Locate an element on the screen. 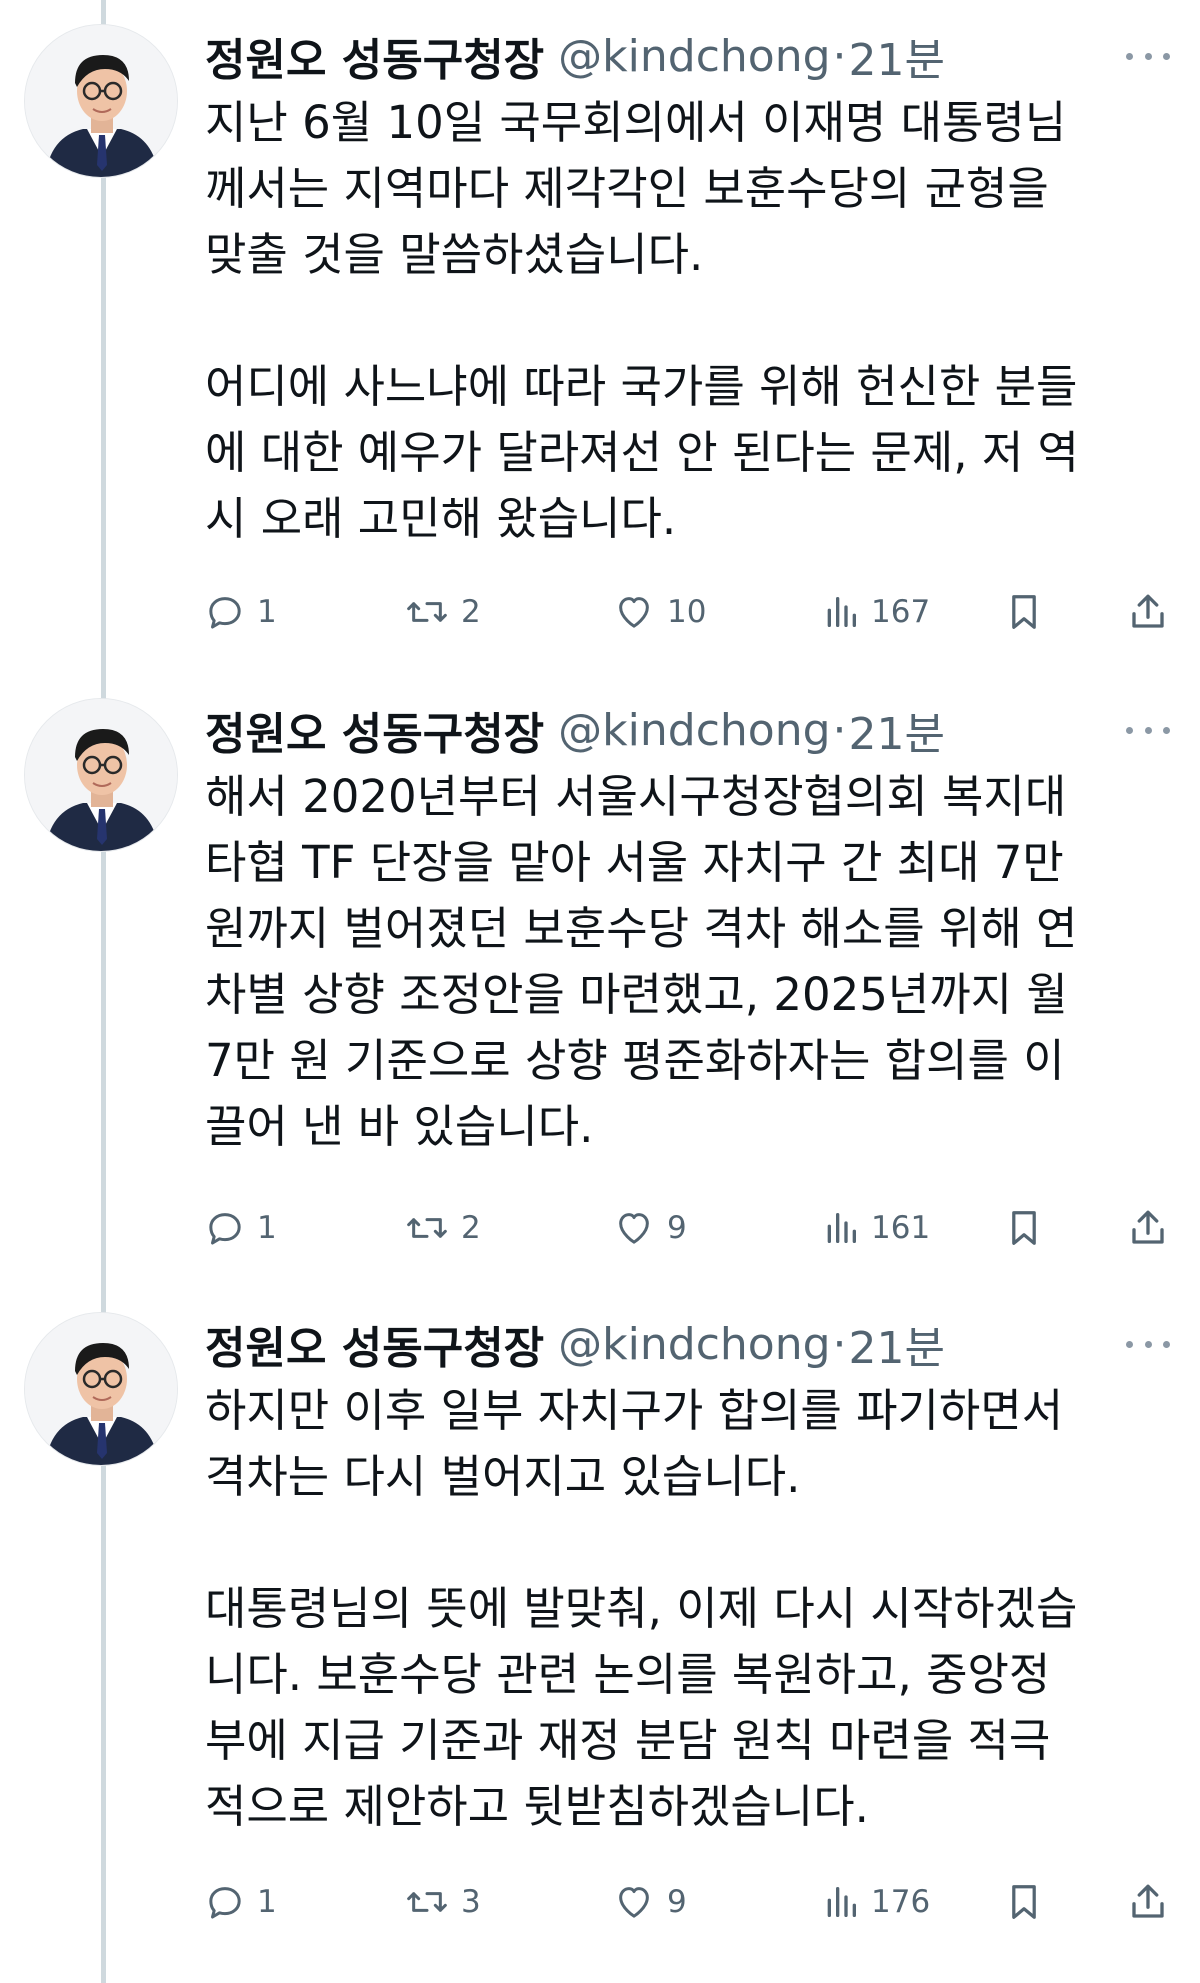  tweet-text-line: 끌어 낸 바 있습니다. is located at coordinates (399, 1126).